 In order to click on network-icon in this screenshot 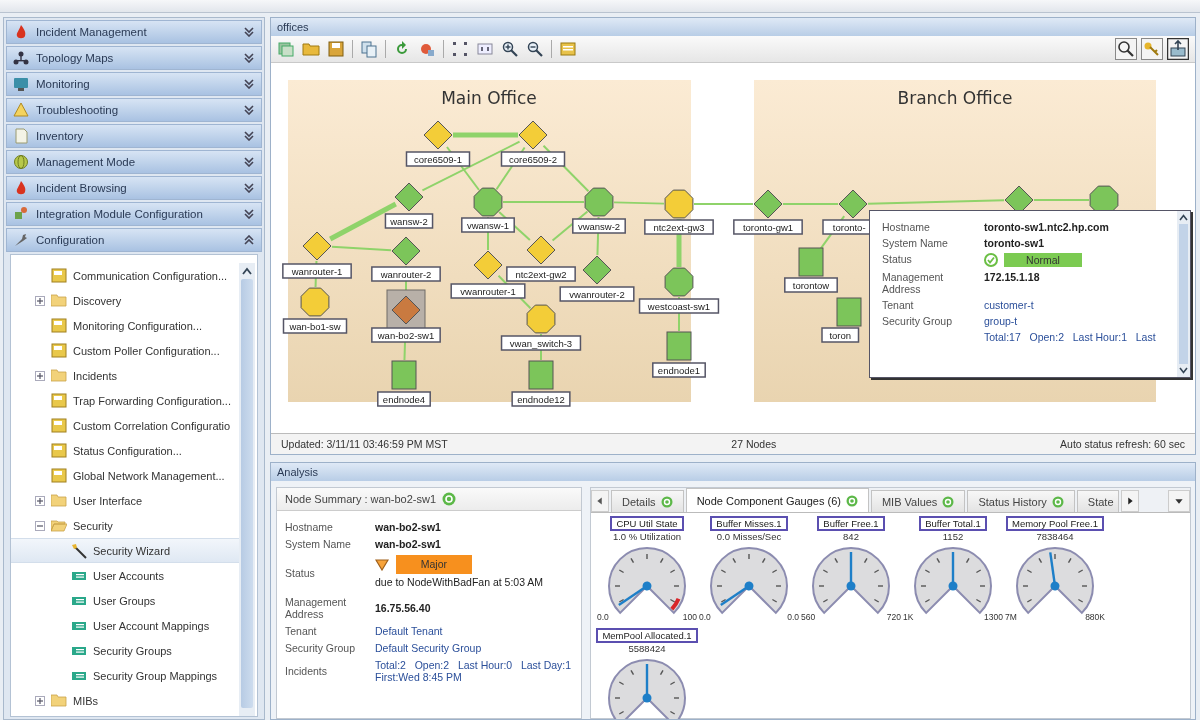, I will do `click(21, 58)`.